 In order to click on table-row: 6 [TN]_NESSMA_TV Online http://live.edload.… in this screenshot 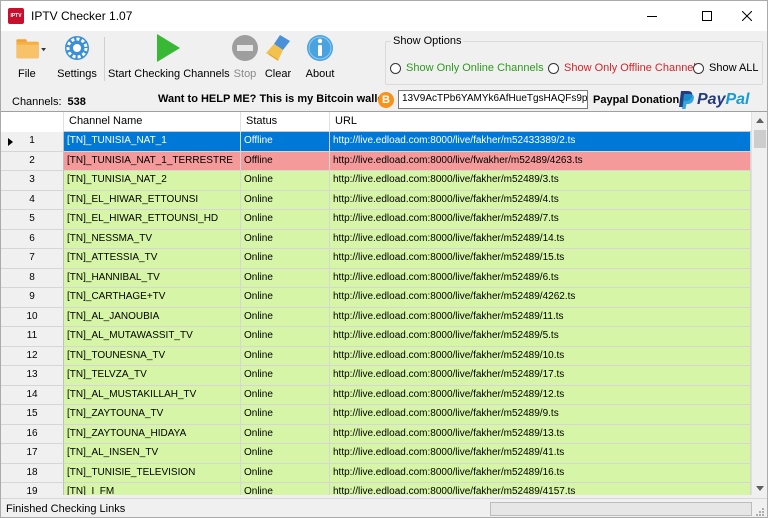, I will do `click(376, 239)`.